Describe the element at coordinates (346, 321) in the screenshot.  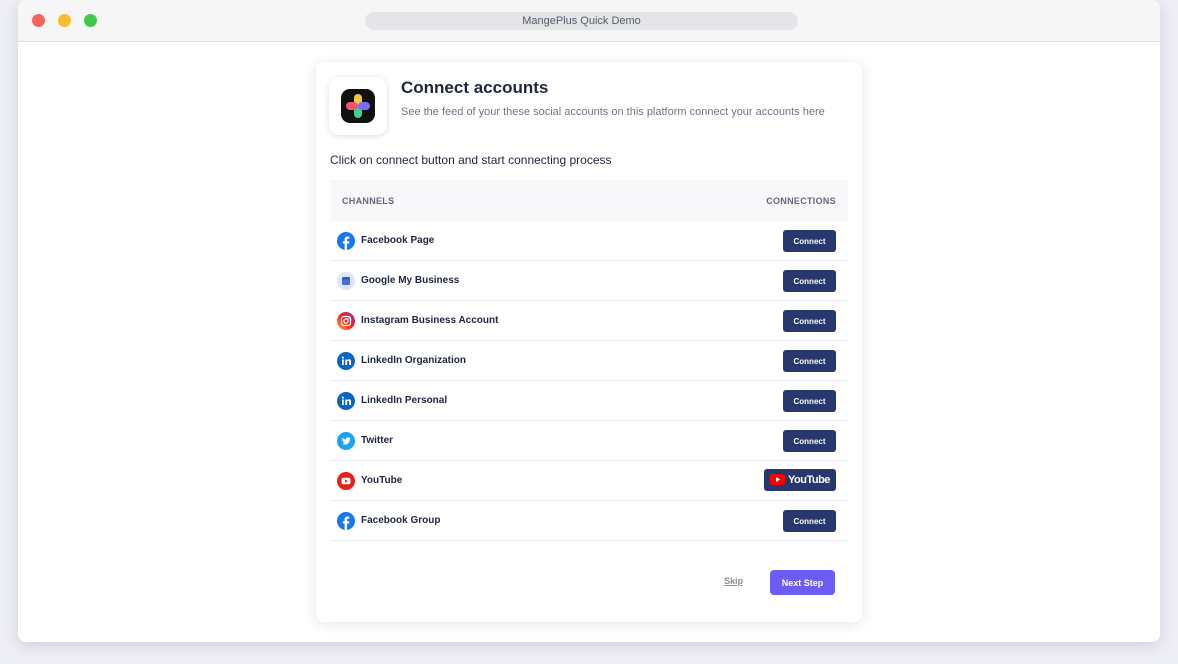
I see `instagram-icon` at that location.